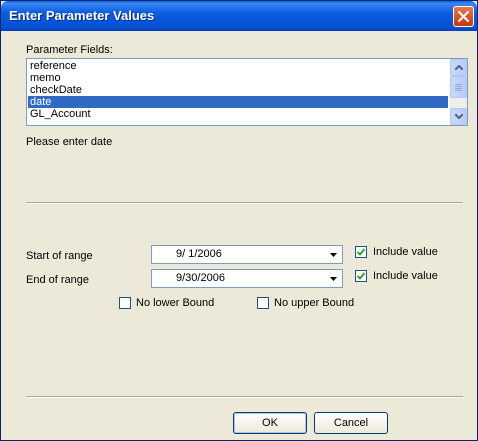  Describe the element at coordinates (199, 254) in the screenshot. I see `start-range-value: 9/ 1/2006` at that location.